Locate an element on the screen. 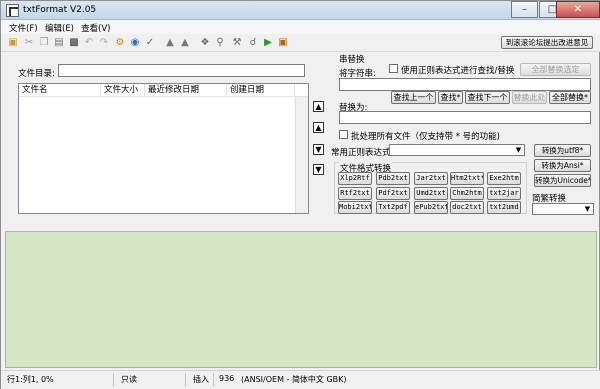 This screenshot has width=600, height=389. fmt-pdf2txt-button: Pdf2txt is located at coordinates (393, 193).